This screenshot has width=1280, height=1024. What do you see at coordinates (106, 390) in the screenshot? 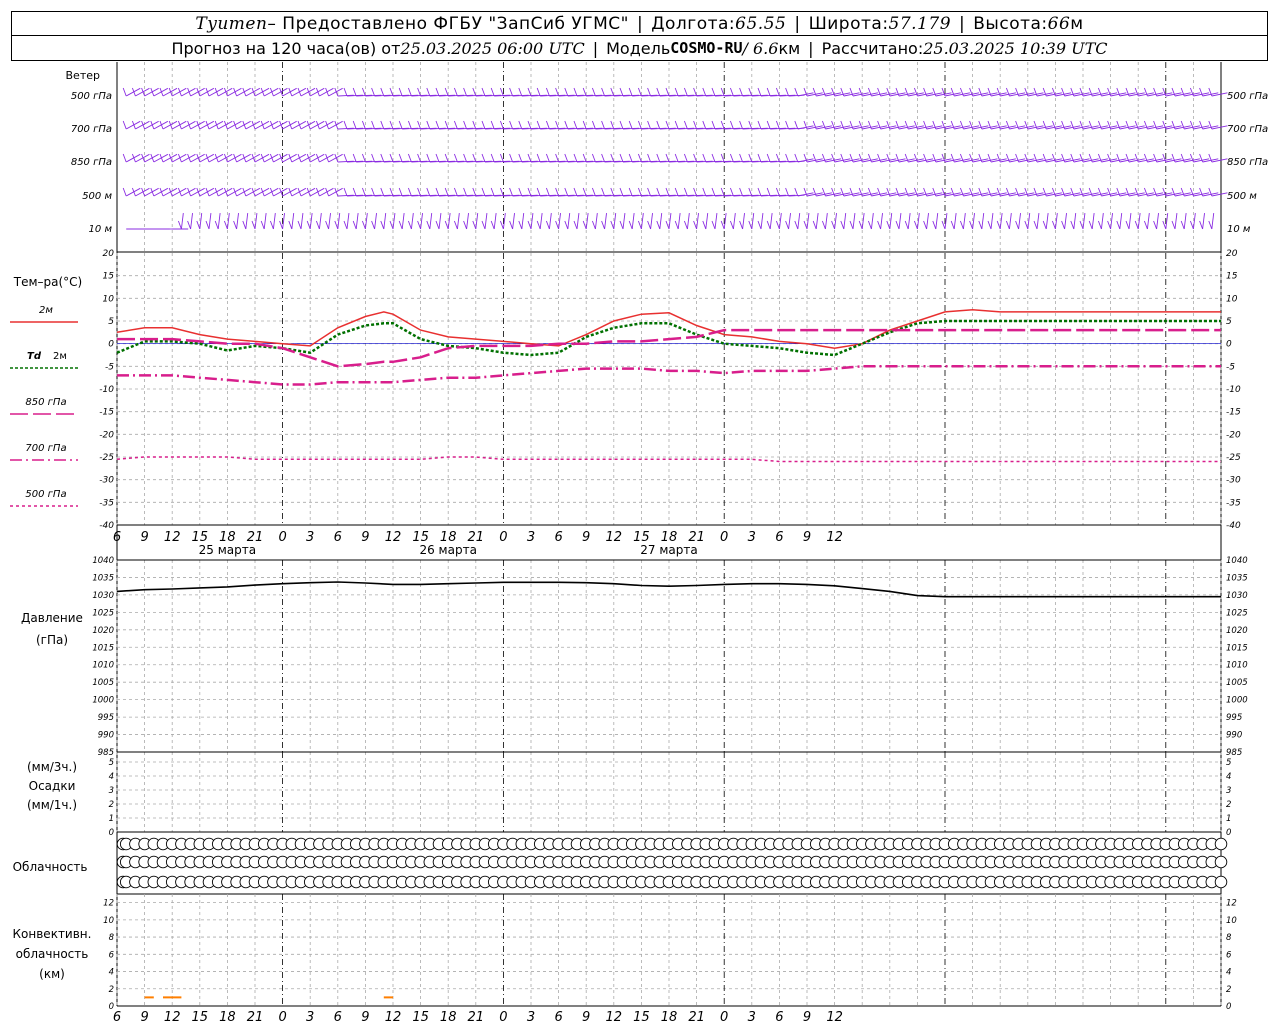
I see `temp-tick: -10` at bounding box center [106, 390].